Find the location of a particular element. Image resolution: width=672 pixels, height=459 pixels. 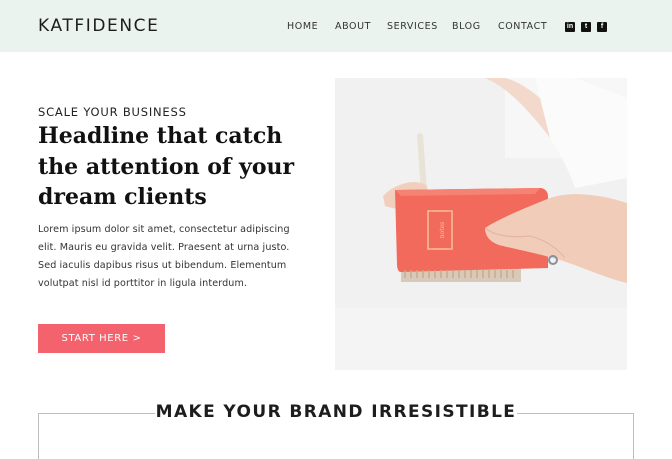

facebook-icon: f is located at coordinates (602, 27).